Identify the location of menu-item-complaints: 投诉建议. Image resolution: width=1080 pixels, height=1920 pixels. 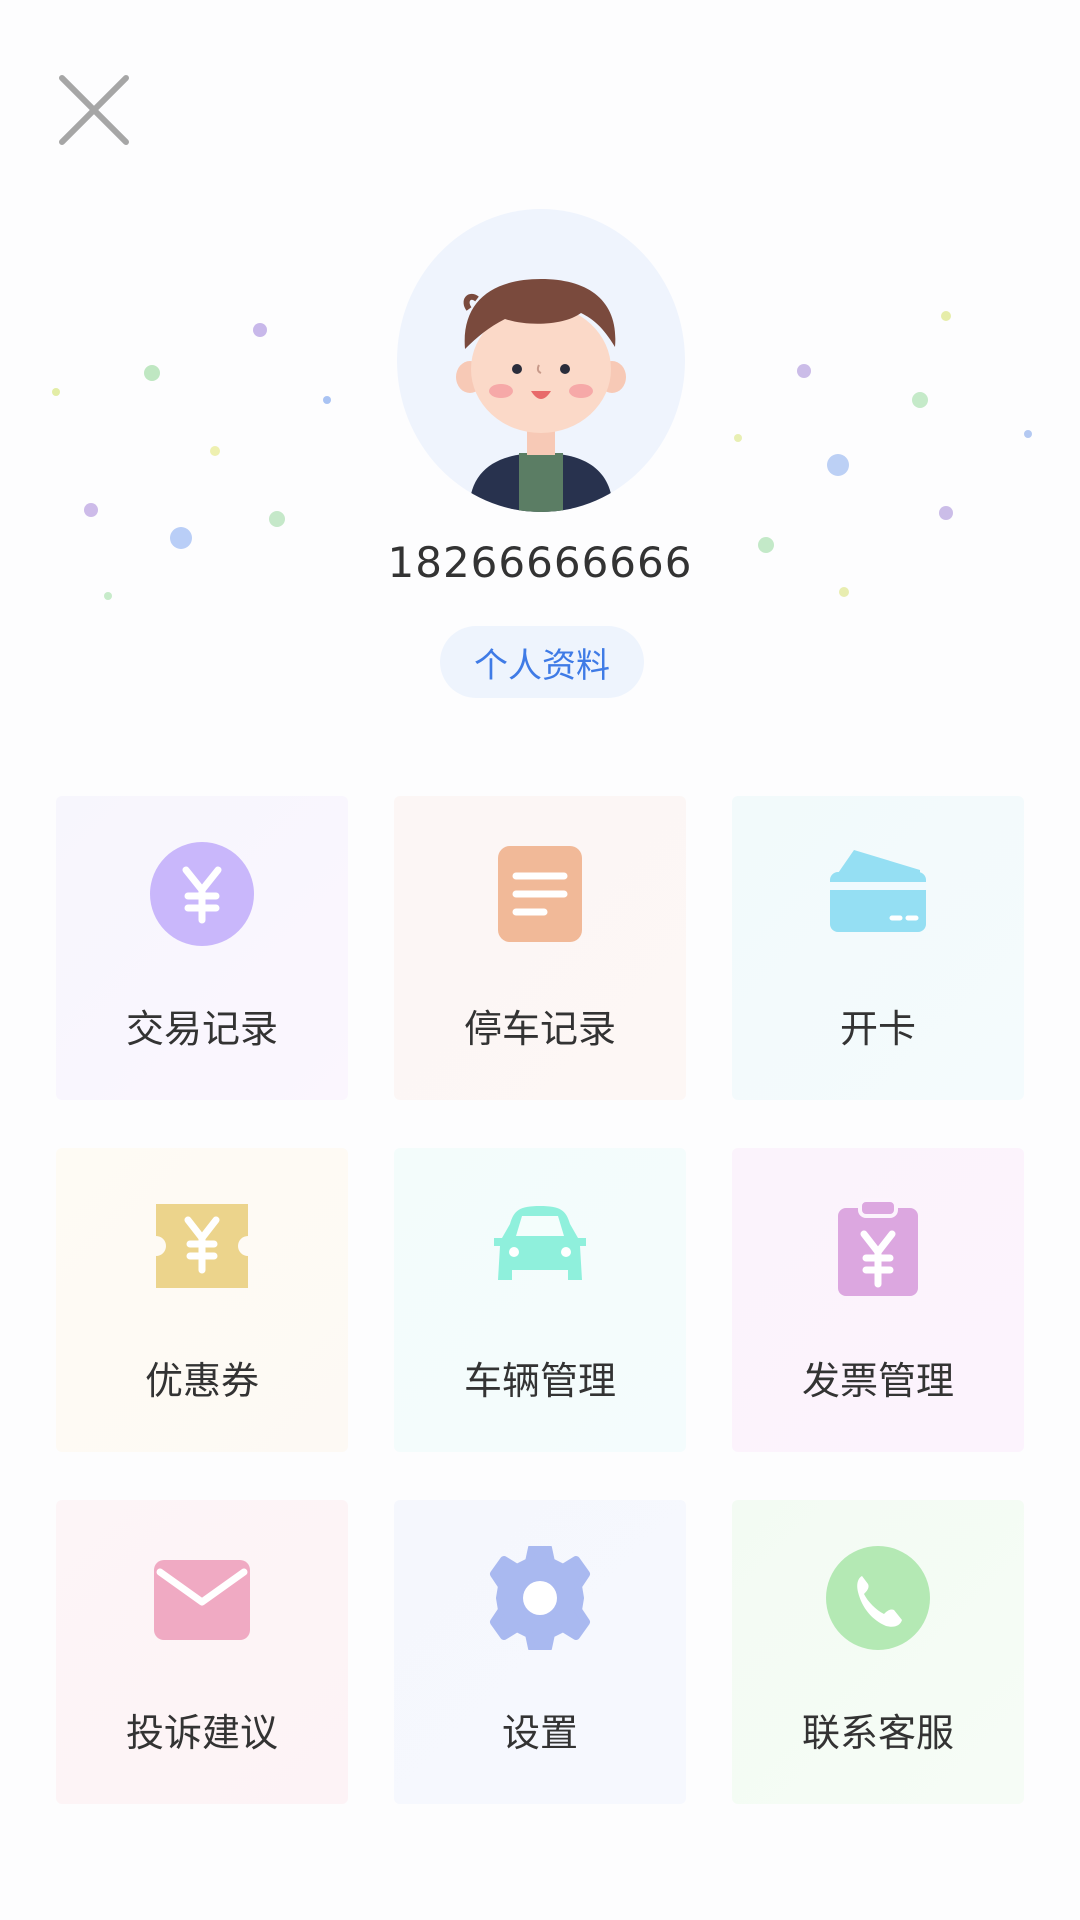
(202, 1652).